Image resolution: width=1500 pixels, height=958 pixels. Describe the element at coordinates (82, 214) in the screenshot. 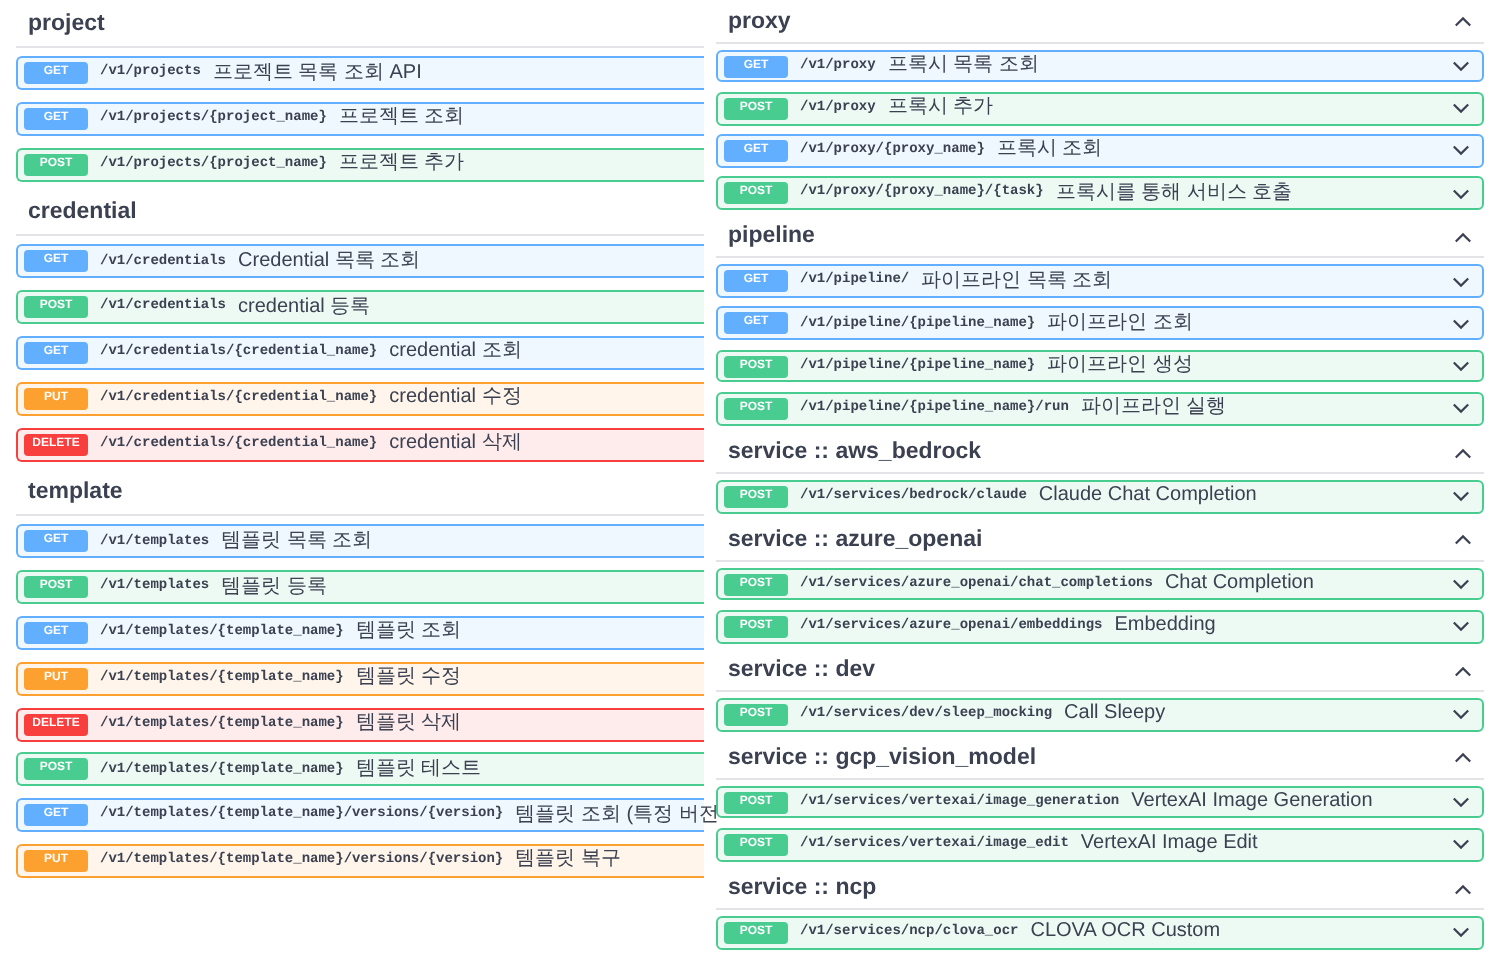

I see `section-heading: credential` at that location.